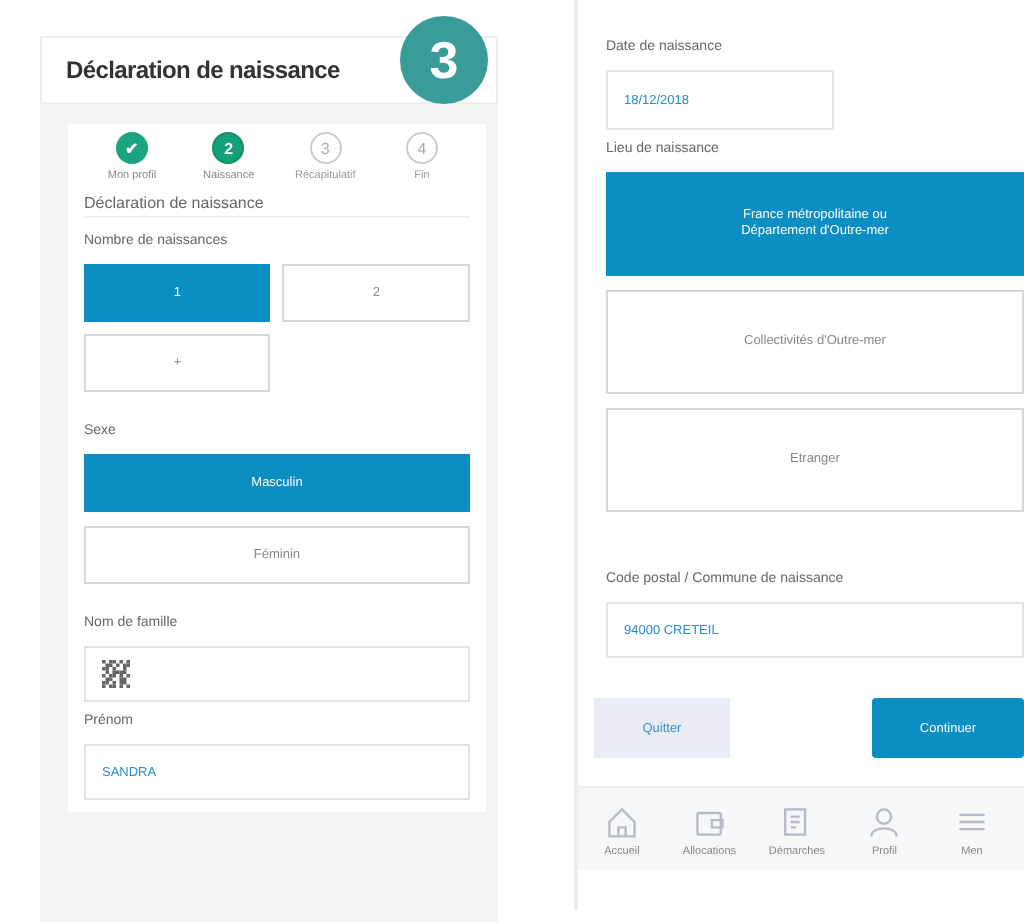 This screenshot has height=922, width=1024. Describe the element at coordinates (884, 822) in the screenshot. I see `person-icon` at that location.